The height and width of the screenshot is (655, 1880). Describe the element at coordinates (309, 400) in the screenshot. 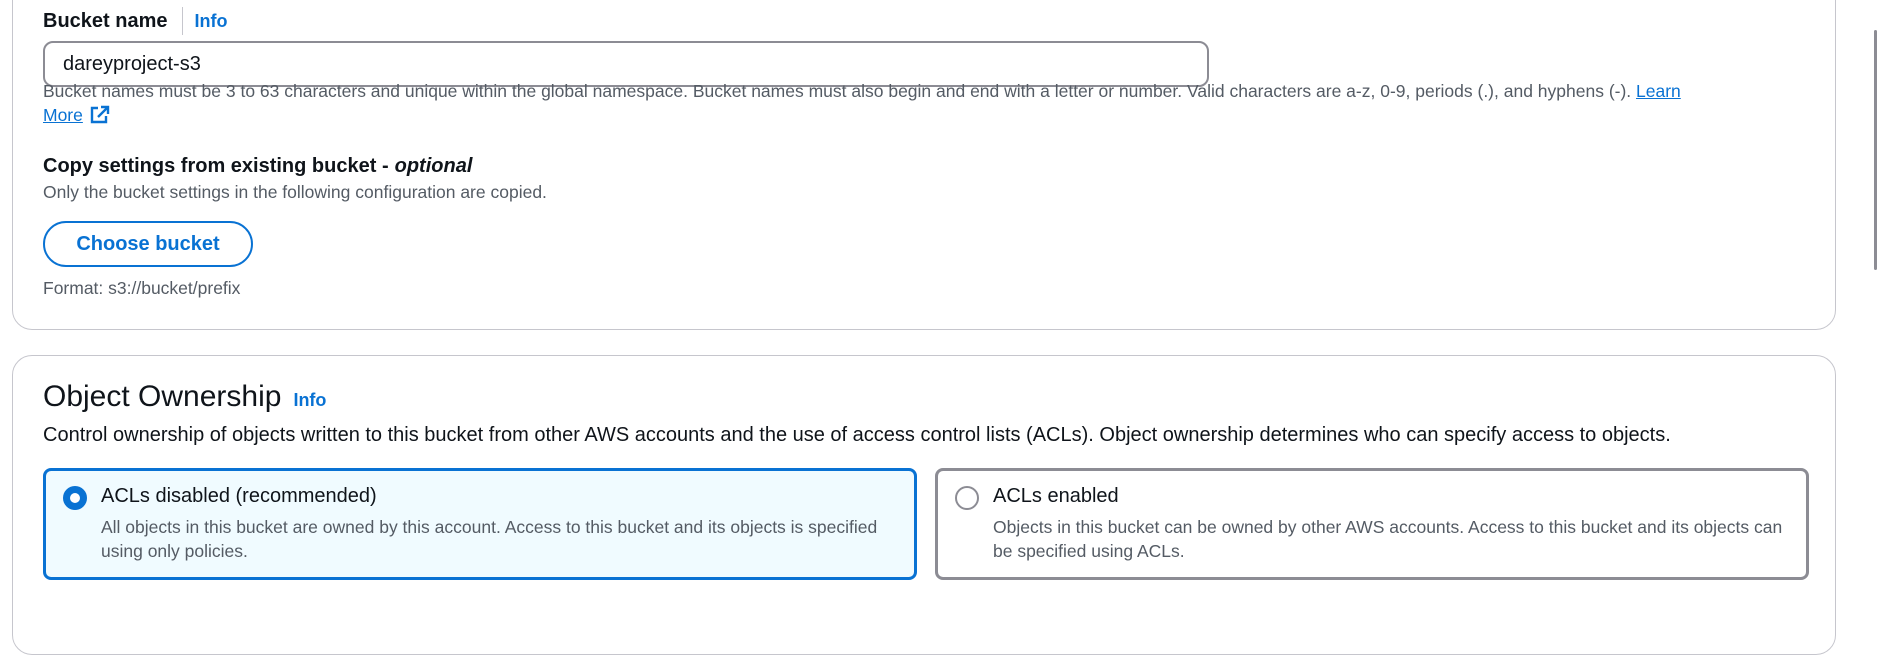

I see `object-ownership-info-link: Info` at that location.